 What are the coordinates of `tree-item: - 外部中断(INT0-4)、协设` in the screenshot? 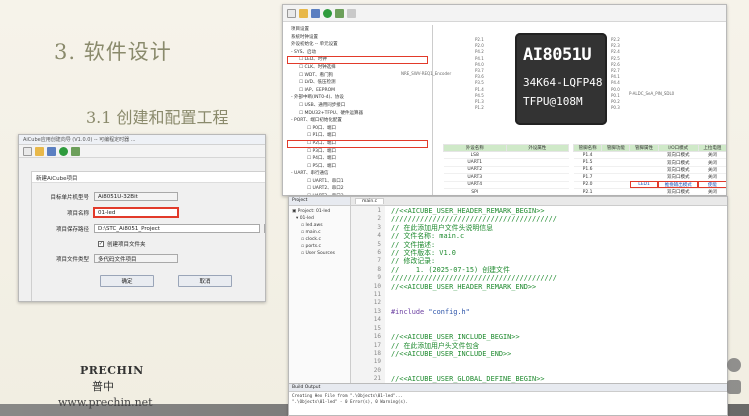 It's located at (357, 98).